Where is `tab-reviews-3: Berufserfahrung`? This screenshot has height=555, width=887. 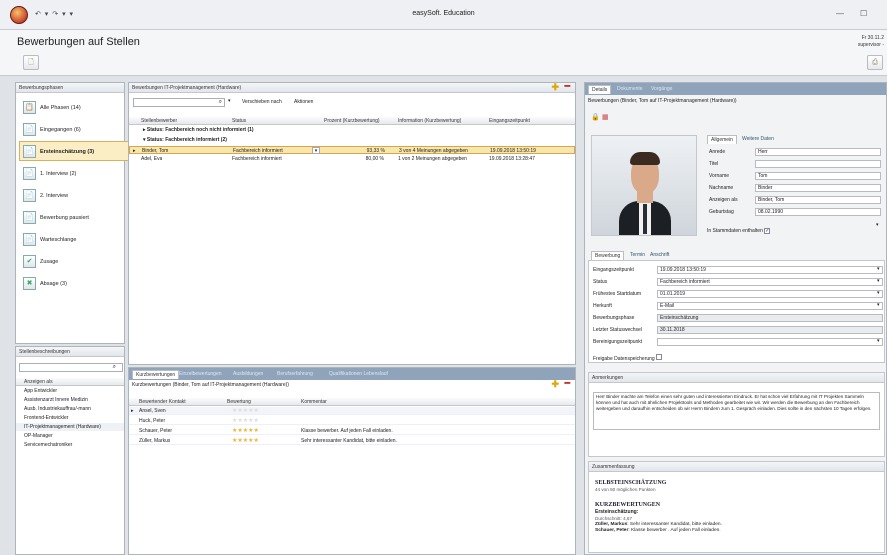 tab-reviews-3: Berufserfahrung is located at coordinates (295, 374).